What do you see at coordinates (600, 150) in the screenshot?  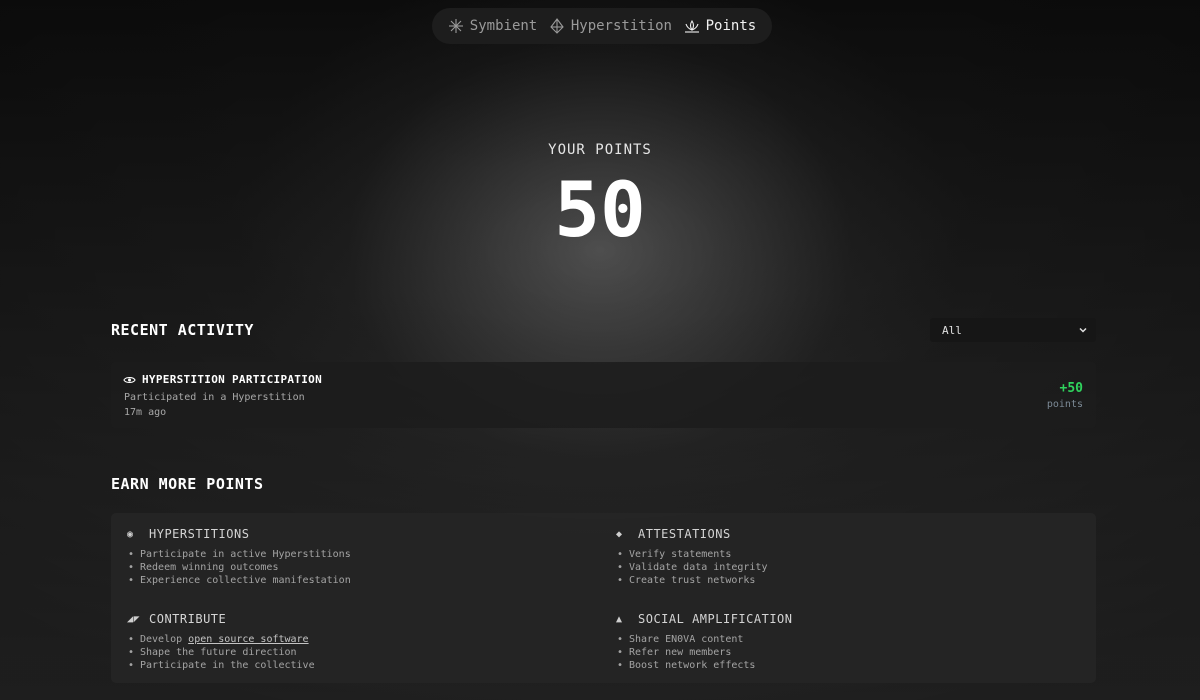 I see `points-label: YOUR POINTS` at bounding box center [600, 150].